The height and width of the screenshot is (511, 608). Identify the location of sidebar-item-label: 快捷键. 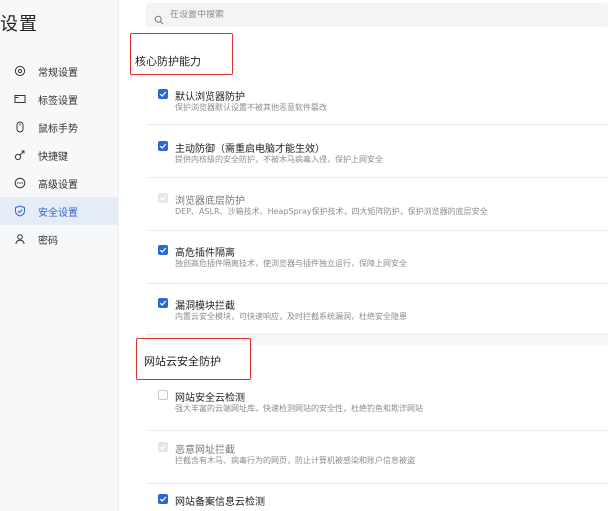
(53, 157).